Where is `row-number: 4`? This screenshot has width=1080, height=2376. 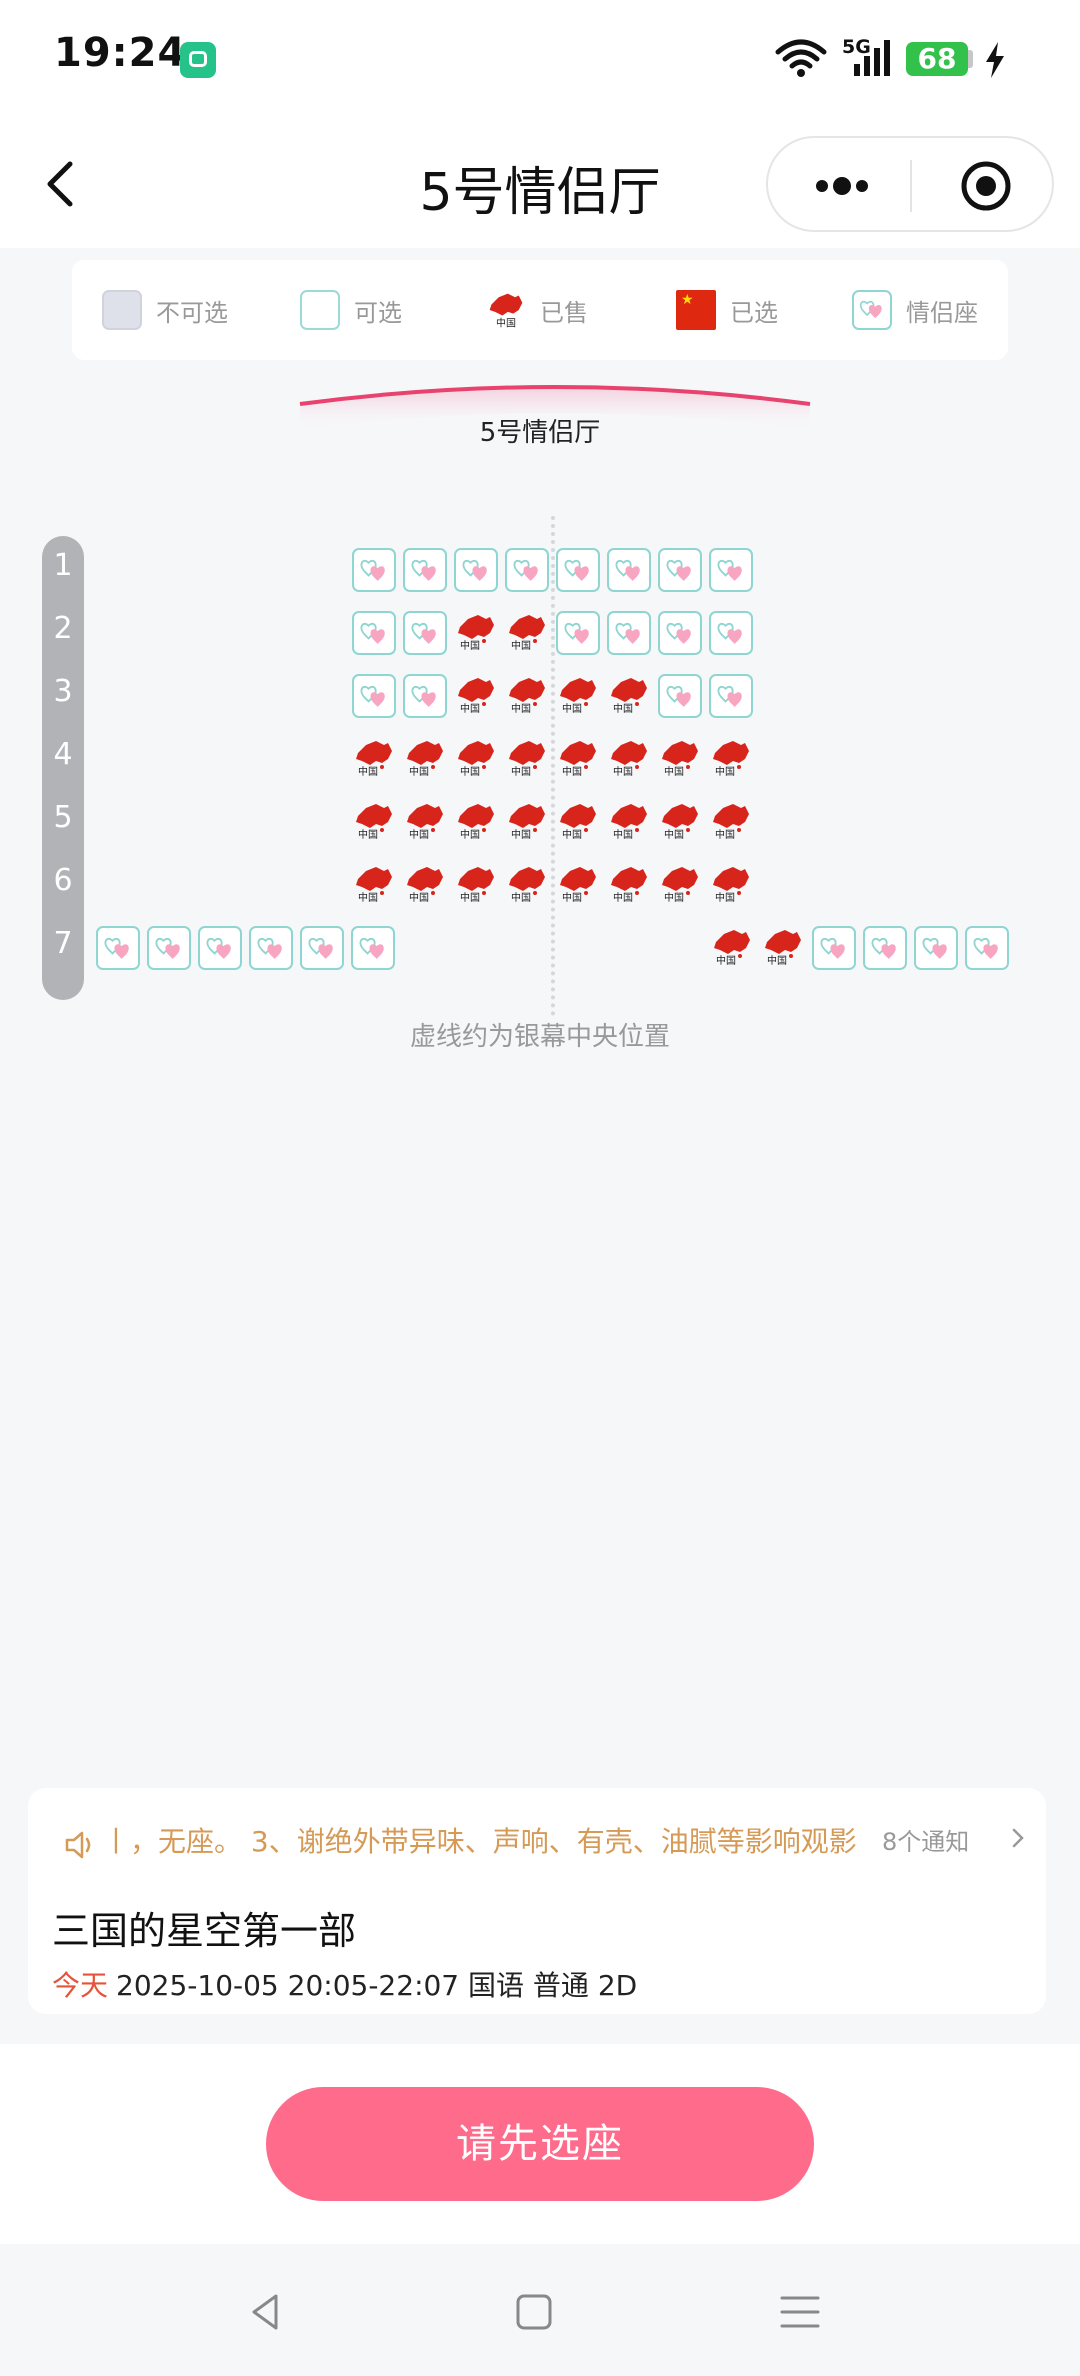
row-number: 4 is located at coordinates (63, 754).